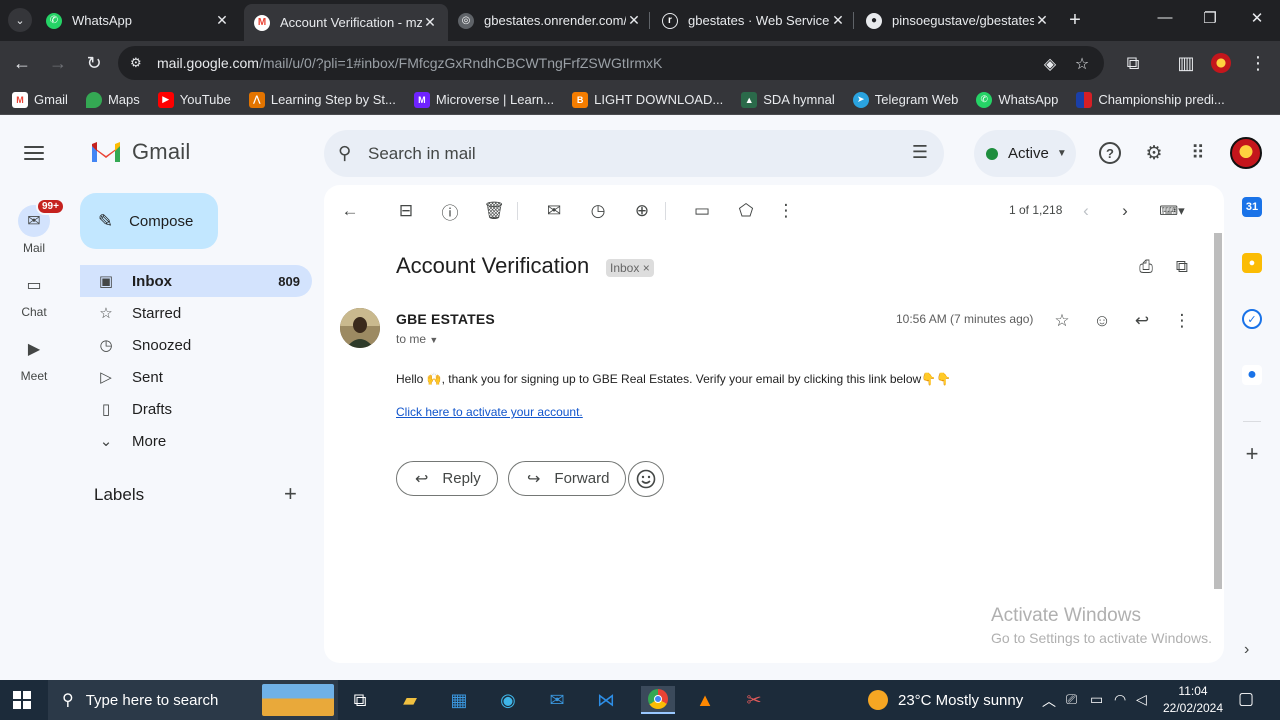 The height and width of the screenshot is (720, 1280). What do you see at coordinates (40, 99) in the screenshot?
I see `bookmark-gmail: M Gmail` at bounding box center [40, 99].